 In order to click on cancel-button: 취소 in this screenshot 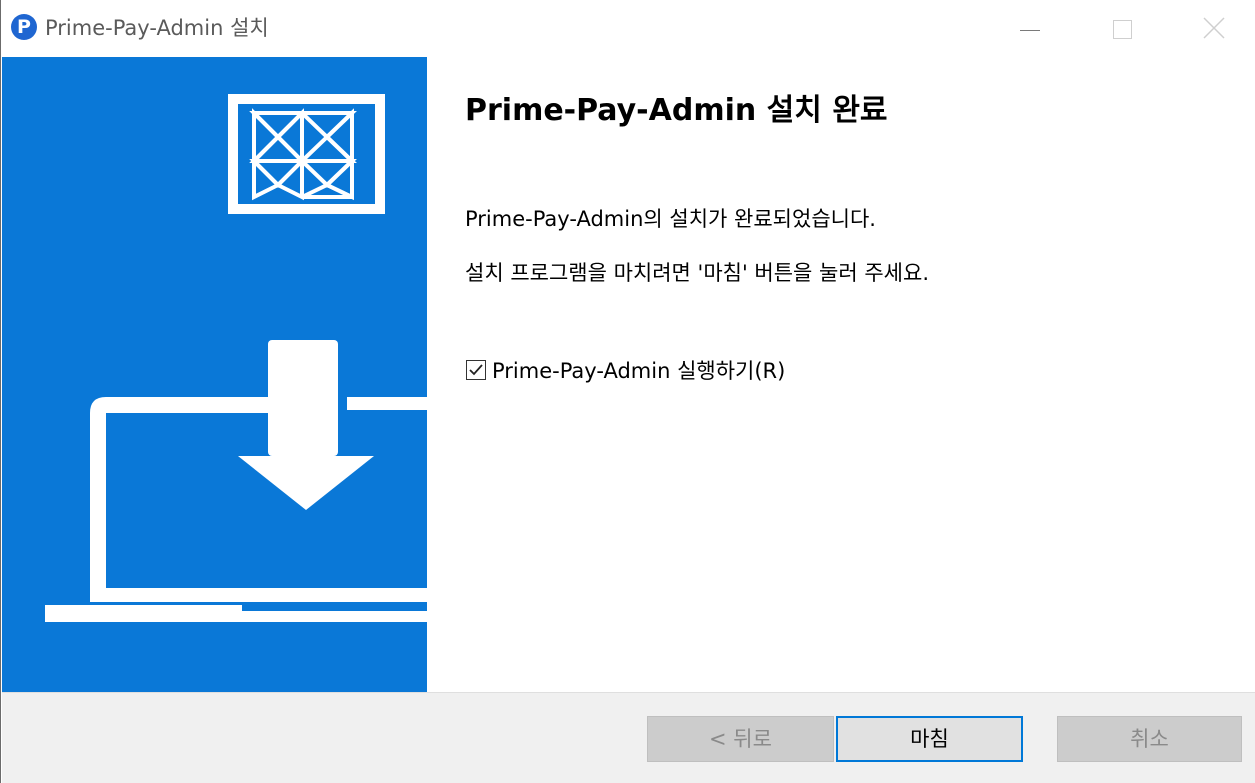, I will do `click(1149, 739)`.